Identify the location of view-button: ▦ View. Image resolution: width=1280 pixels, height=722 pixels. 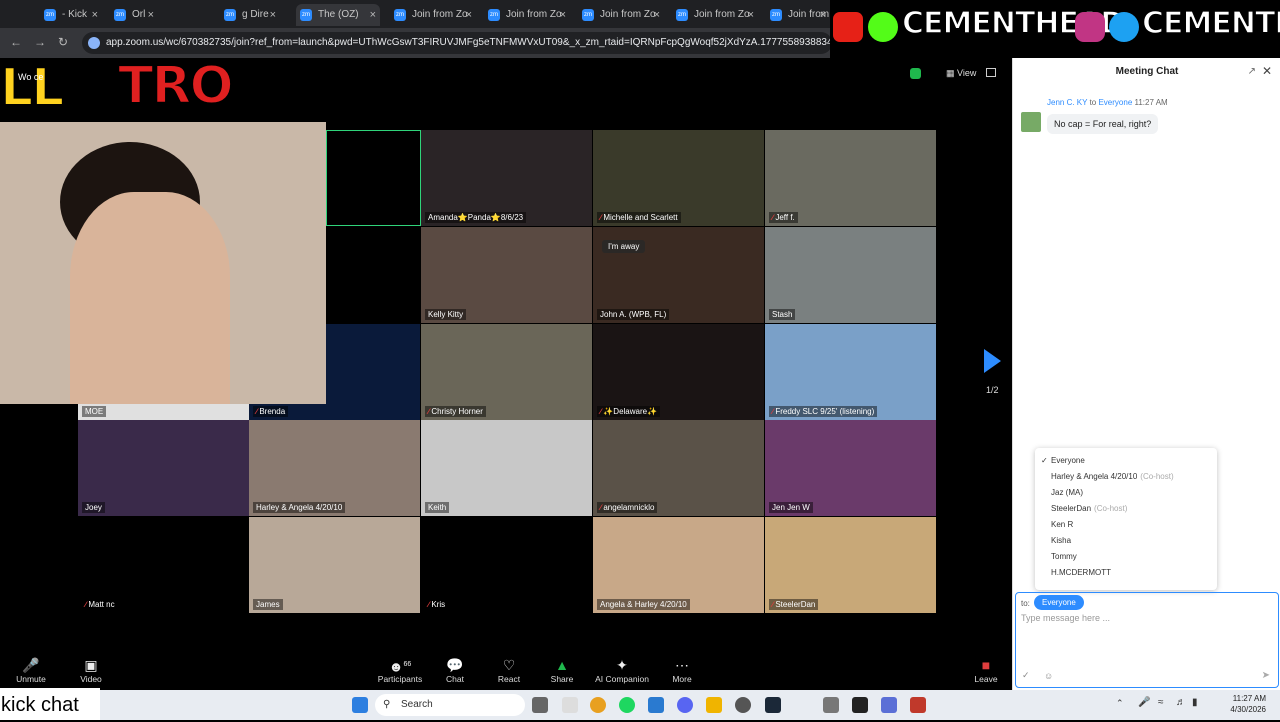
(961, 73).